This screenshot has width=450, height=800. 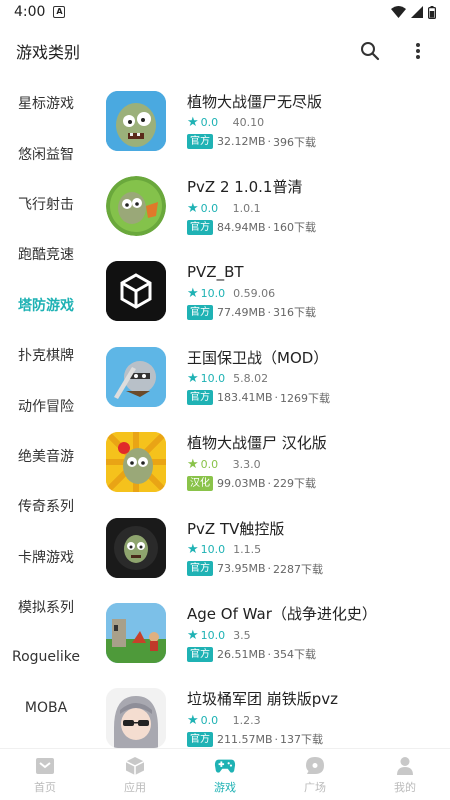 I want to click on tab-apps: 应用, so click(x=135, y=774).